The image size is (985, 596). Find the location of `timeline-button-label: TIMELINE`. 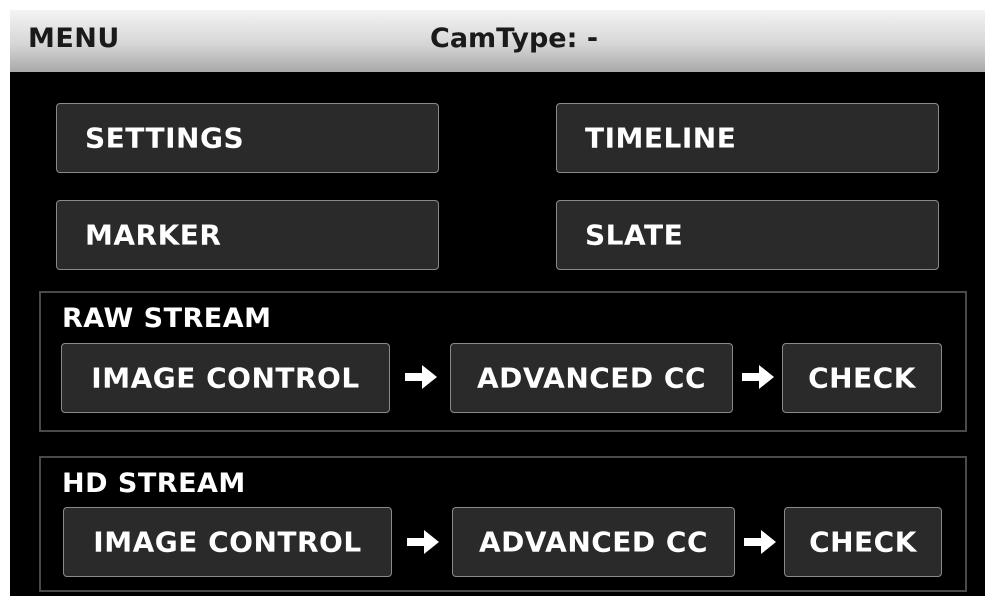

timeline-button-label: TIMELINE is located at coordinates (661, 138).